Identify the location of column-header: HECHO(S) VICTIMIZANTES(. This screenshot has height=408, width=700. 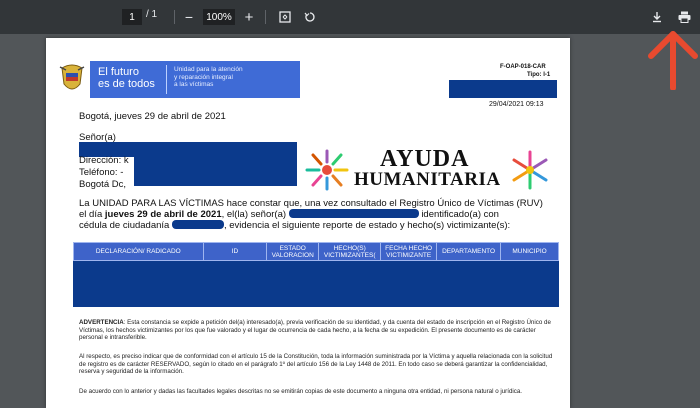
(350, 251).